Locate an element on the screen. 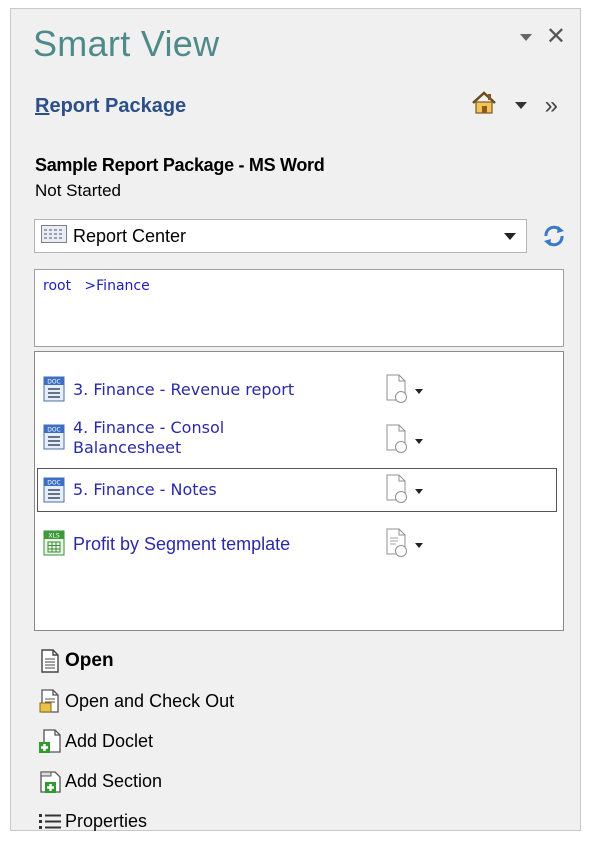 The width and height of the screenshot is (589, 841). report-package-controls: » is located at coordinates (514, 105).